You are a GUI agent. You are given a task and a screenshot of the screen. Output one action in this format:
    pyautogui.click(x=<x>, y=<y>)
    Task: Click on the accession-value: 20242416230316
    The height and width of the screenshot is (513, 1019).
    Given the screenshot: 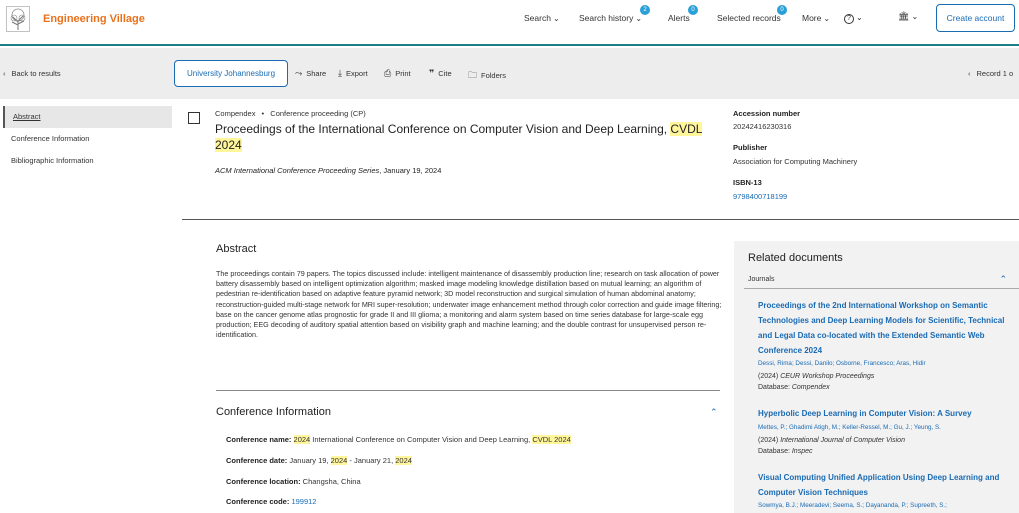 What is the action you would take?
    pyautogui.click(x=762, y=126)
    